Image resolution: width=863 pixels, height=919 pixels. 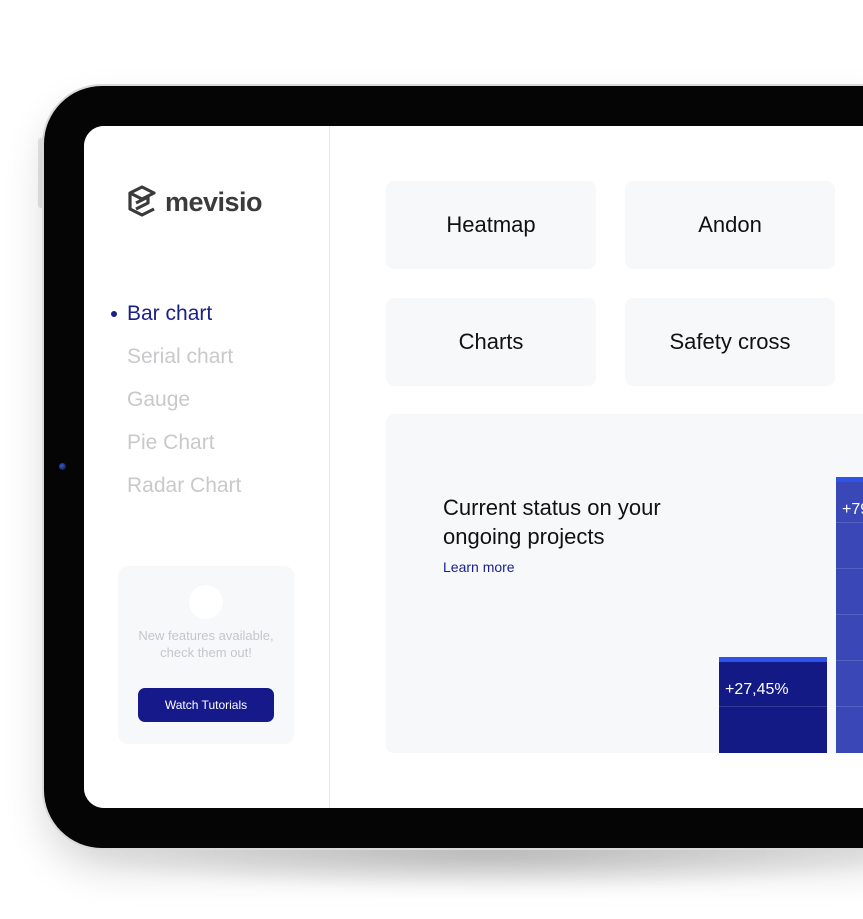 I want to click on learn-more-link: Learn more, so click(x=479, y=567).